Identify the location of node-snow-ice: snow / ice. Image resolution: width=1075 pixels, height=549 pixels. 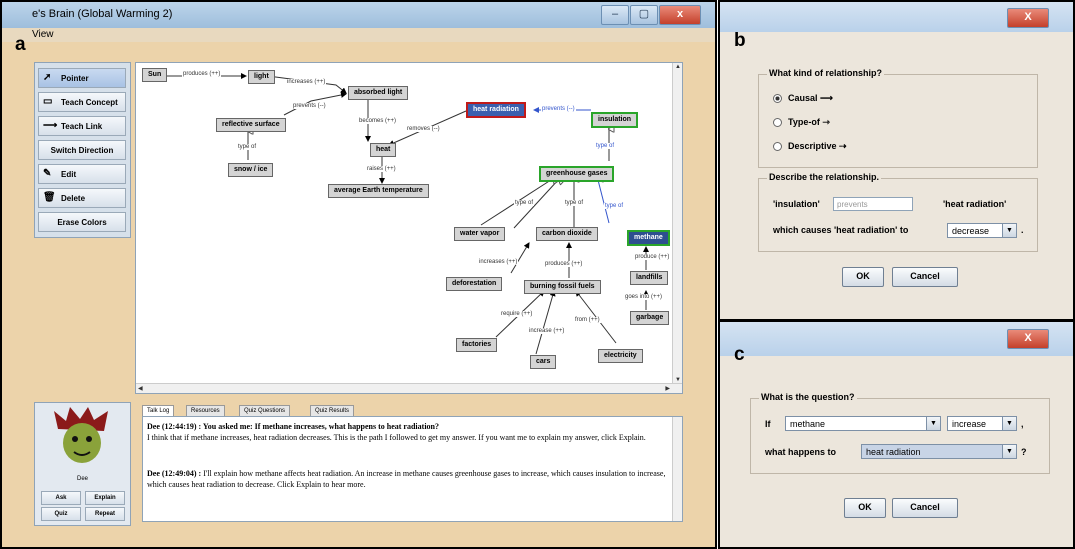
(251, 170).